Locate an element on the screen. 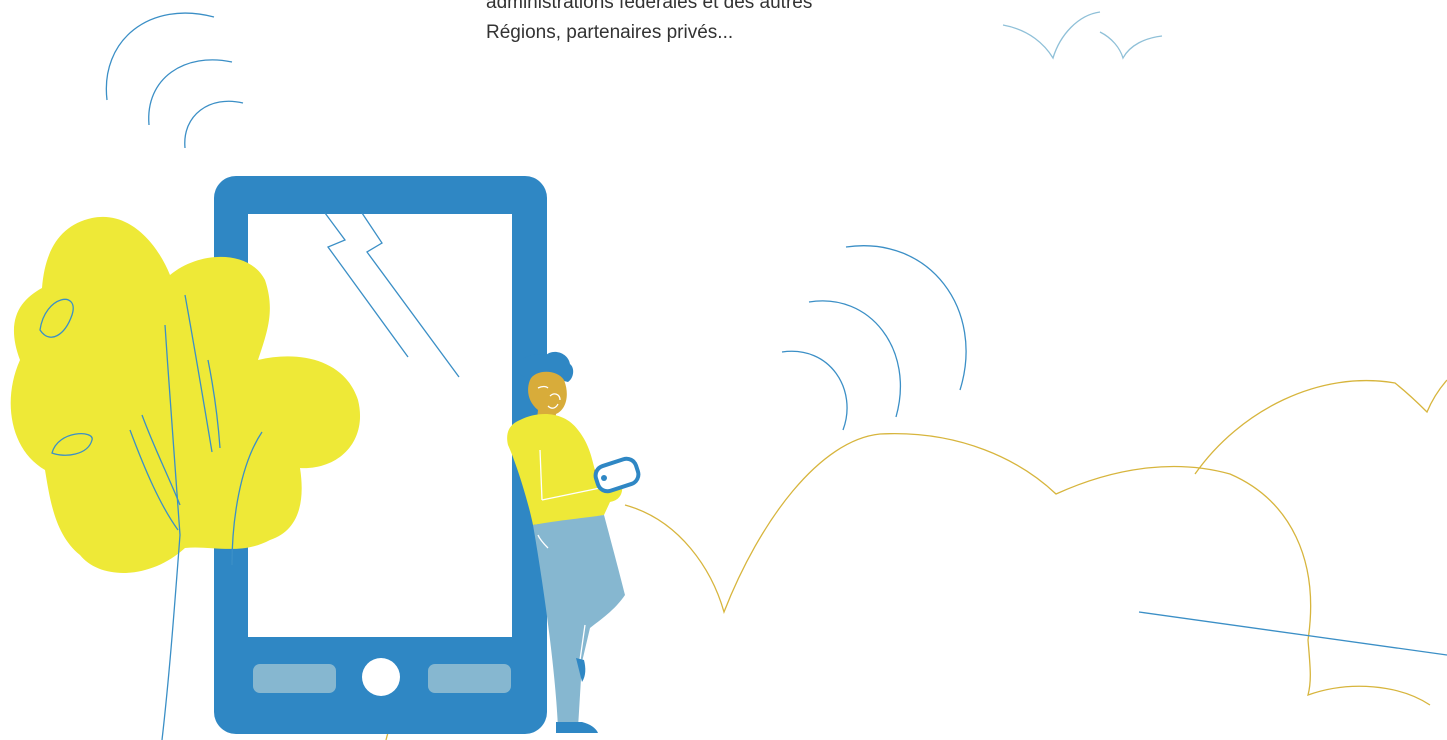 The height and width of the screenshot is (740, 1447). bird-icon is located at coordinates (1082, 35).